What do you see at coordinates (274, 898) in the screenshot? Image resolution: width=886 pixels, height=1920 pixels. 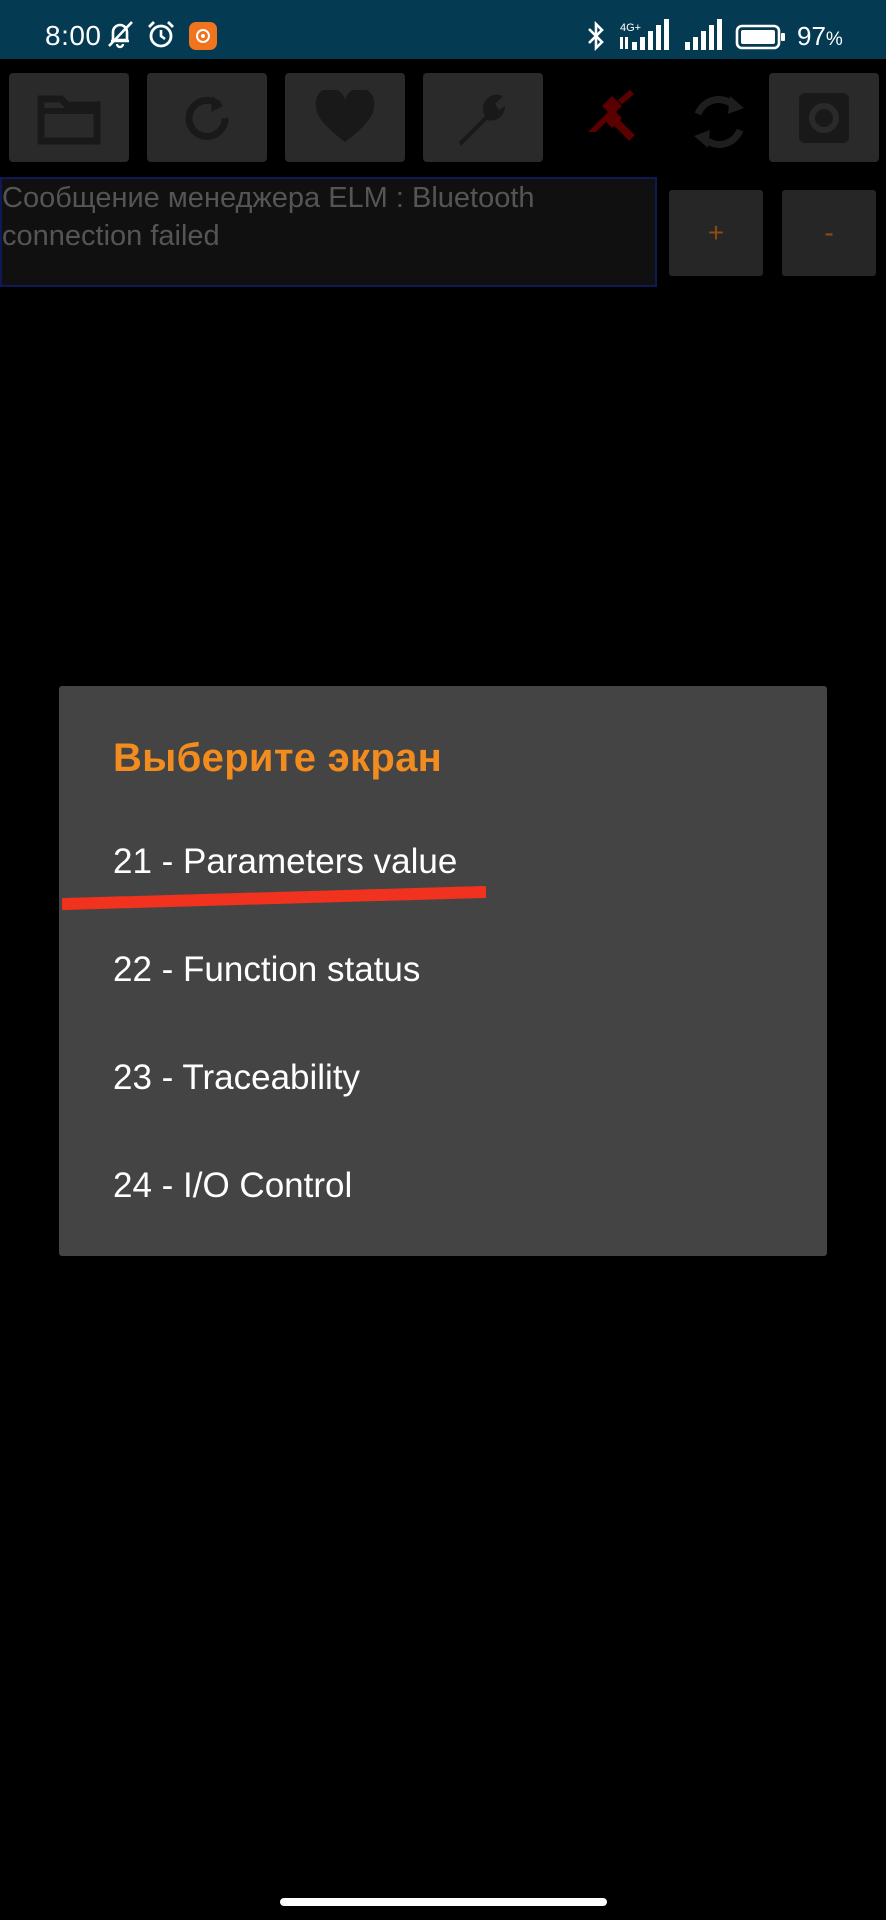 I see `annotation-underline` at bounding box center [274, 898].